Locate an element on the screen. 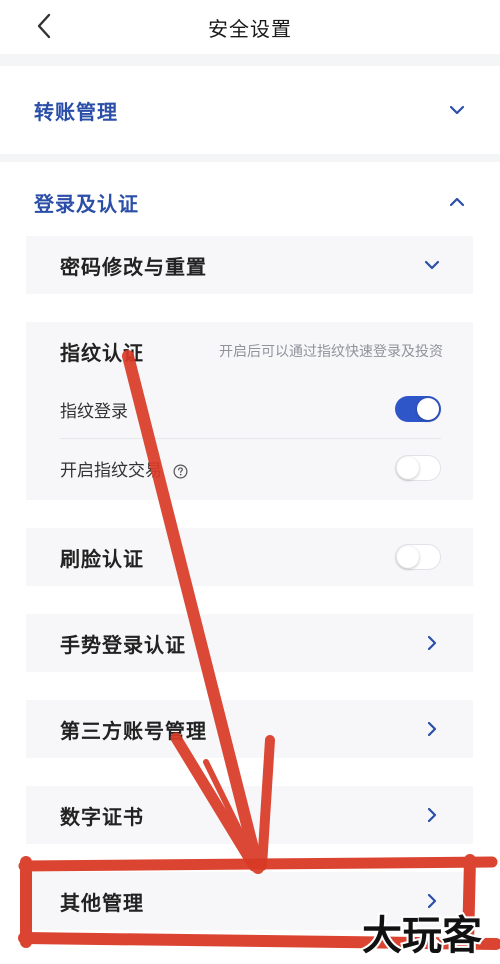  page-title: 安全设置 is located at coordinates (250, 28).